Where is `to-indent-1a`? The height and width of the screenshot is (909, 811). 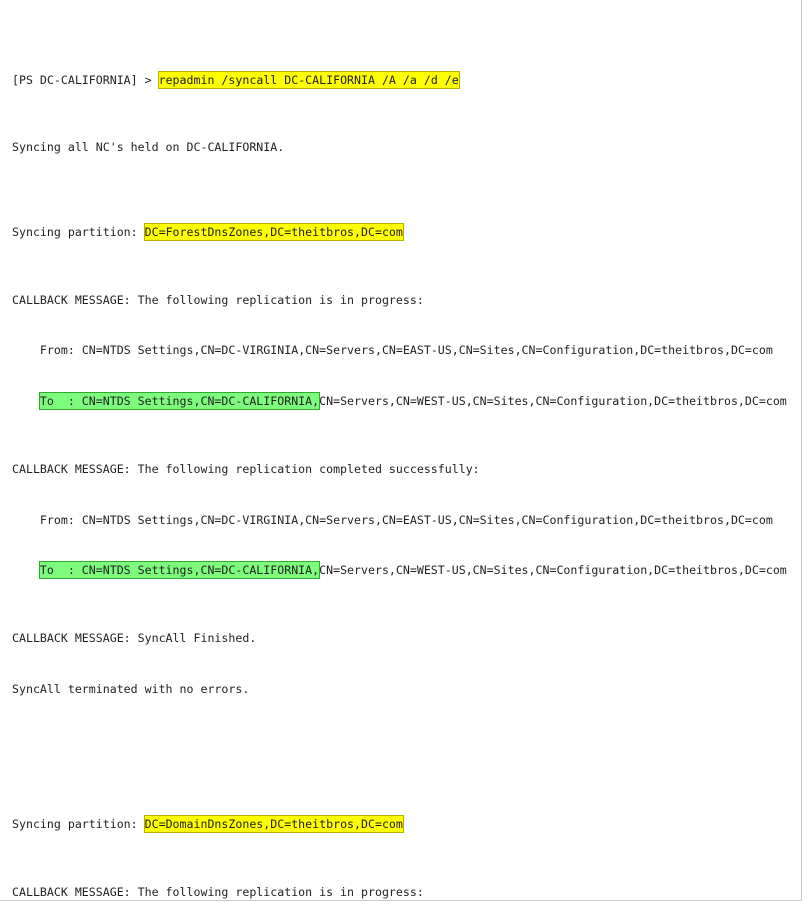 to-indent-1a is located at coordinates (26, 401).